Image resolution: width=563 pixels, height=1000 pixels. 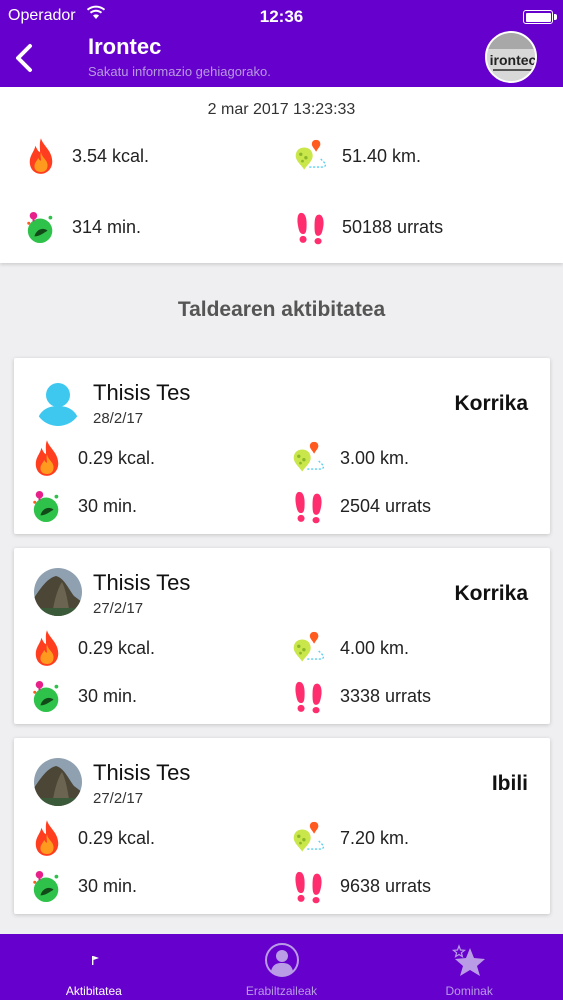 What do you see at coordinates (386, 505) in the screenshot?
I see `steps-value: 2504 urrats` at bounding box center [386, 505].